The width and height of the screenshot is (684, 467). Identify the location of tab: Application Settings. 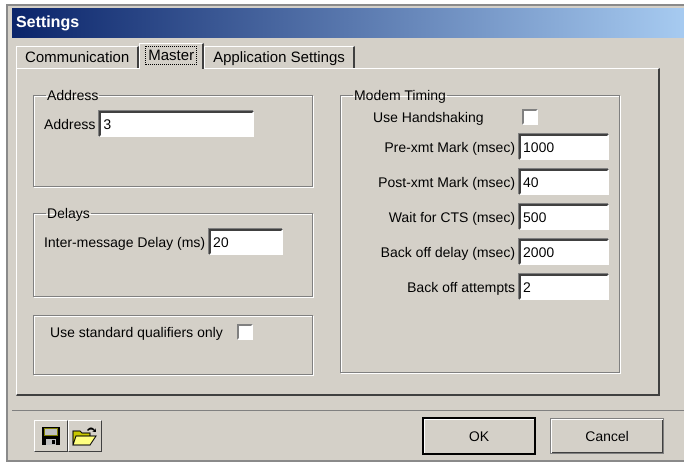
(279, 57).